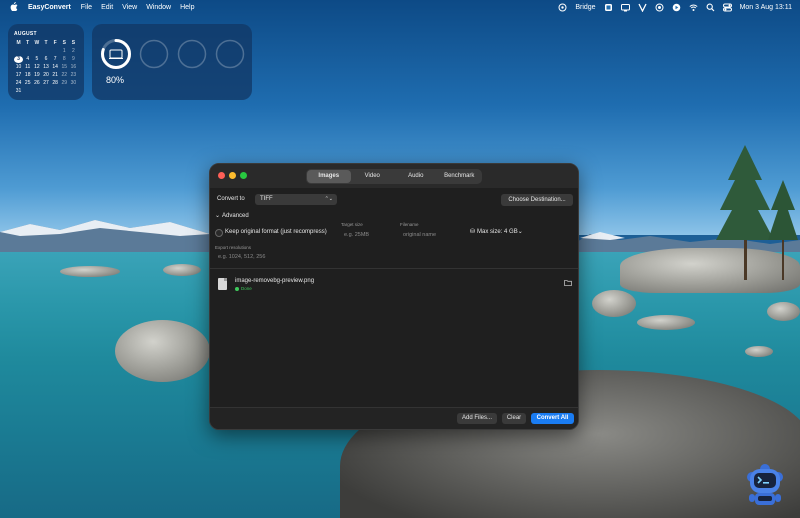  What do you see at coordinates (562, 7) in the screenshot?
I see `bridge-status-icon` at bounding box center [562, 7].